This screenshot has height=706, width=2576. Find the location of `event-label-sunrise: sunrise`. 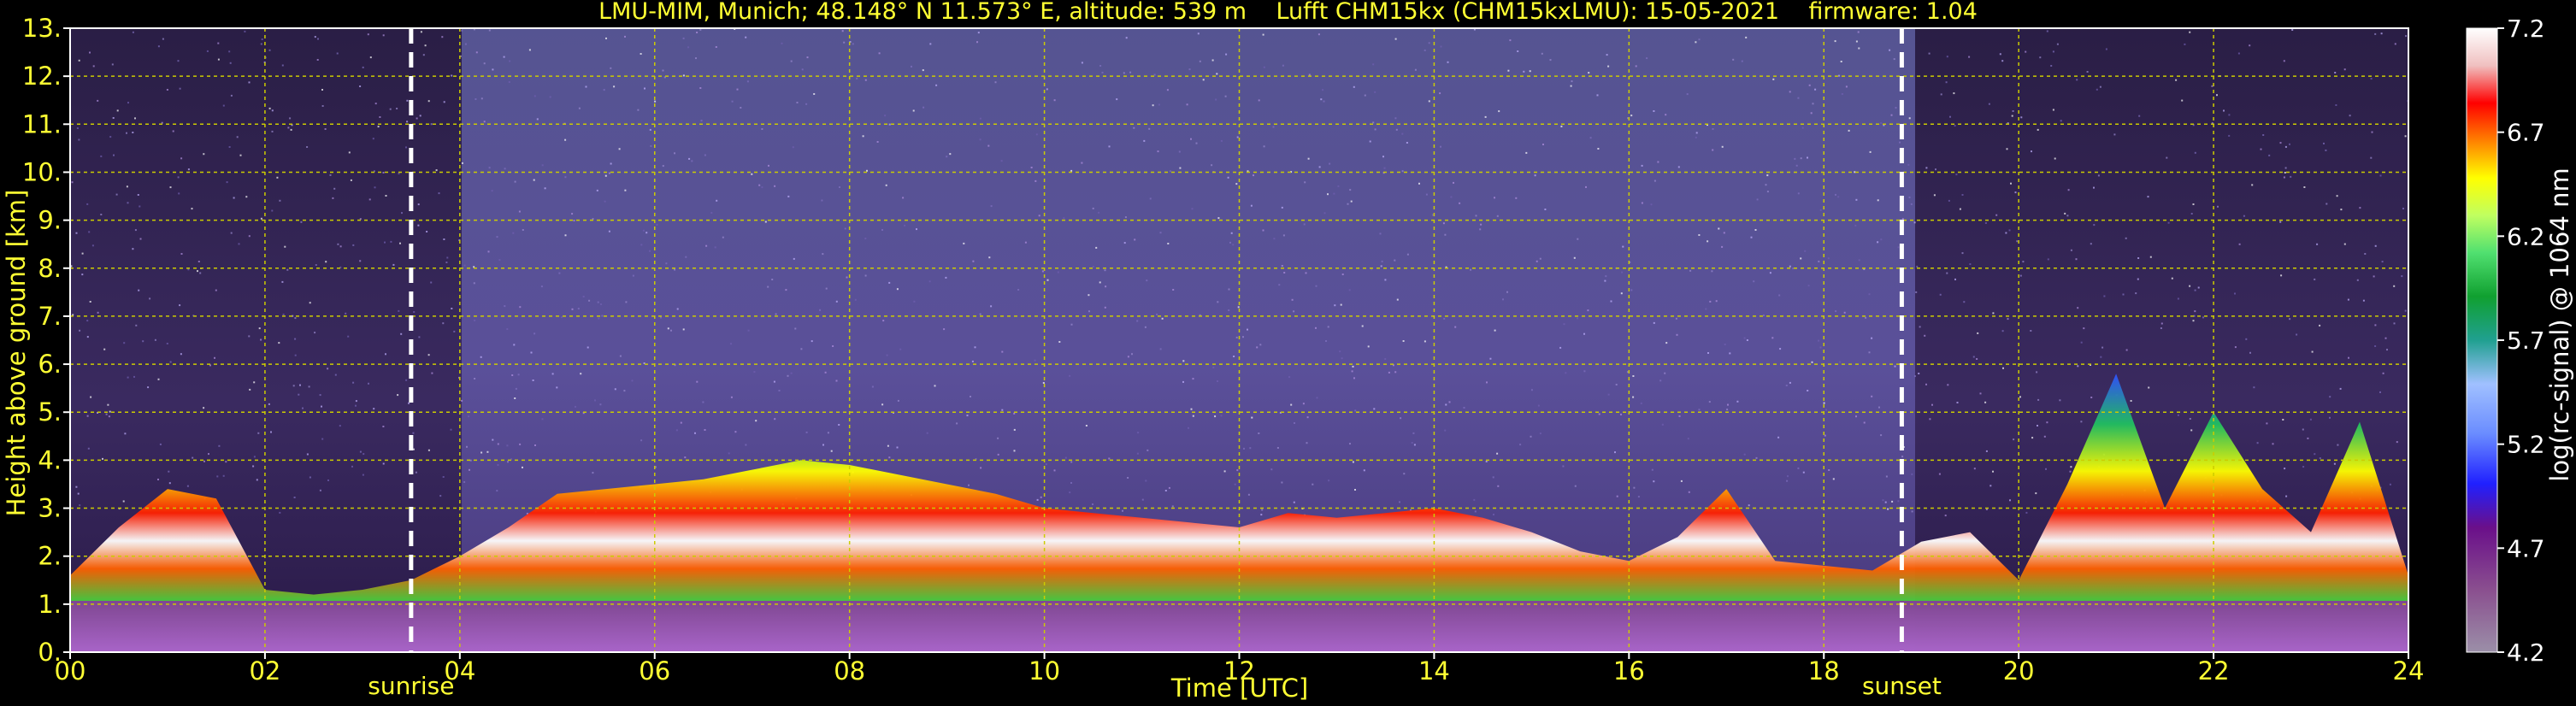

event-label-sunrise: sunrise is located at coordinates (411, 686).